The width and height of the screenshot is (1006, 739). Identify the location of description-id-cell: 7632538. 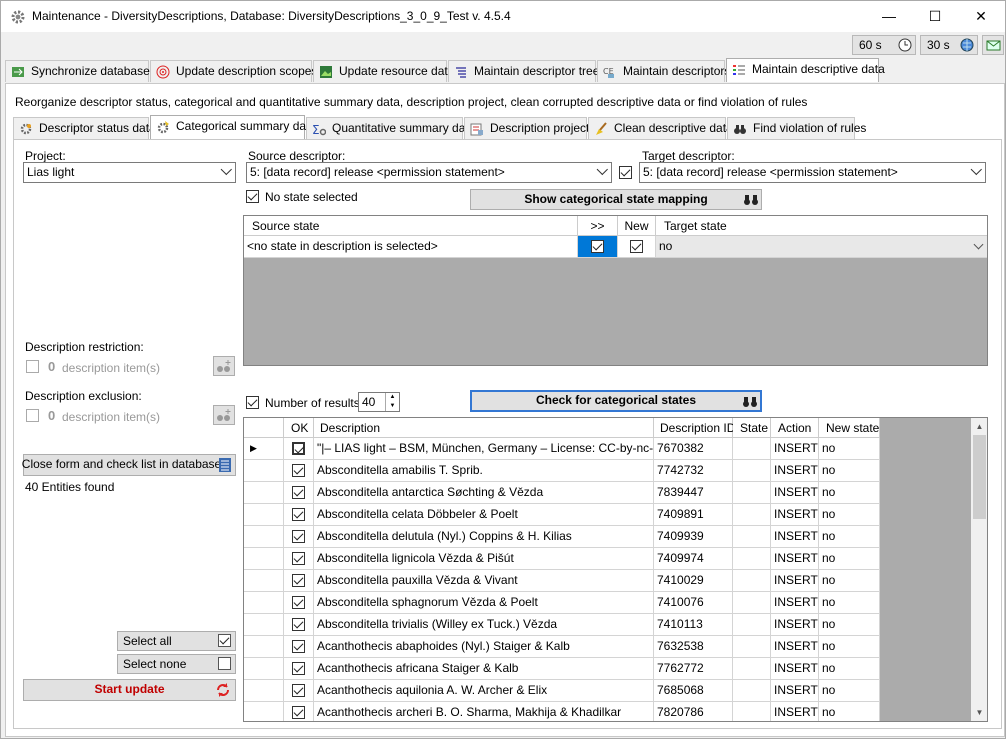
(693, 647).